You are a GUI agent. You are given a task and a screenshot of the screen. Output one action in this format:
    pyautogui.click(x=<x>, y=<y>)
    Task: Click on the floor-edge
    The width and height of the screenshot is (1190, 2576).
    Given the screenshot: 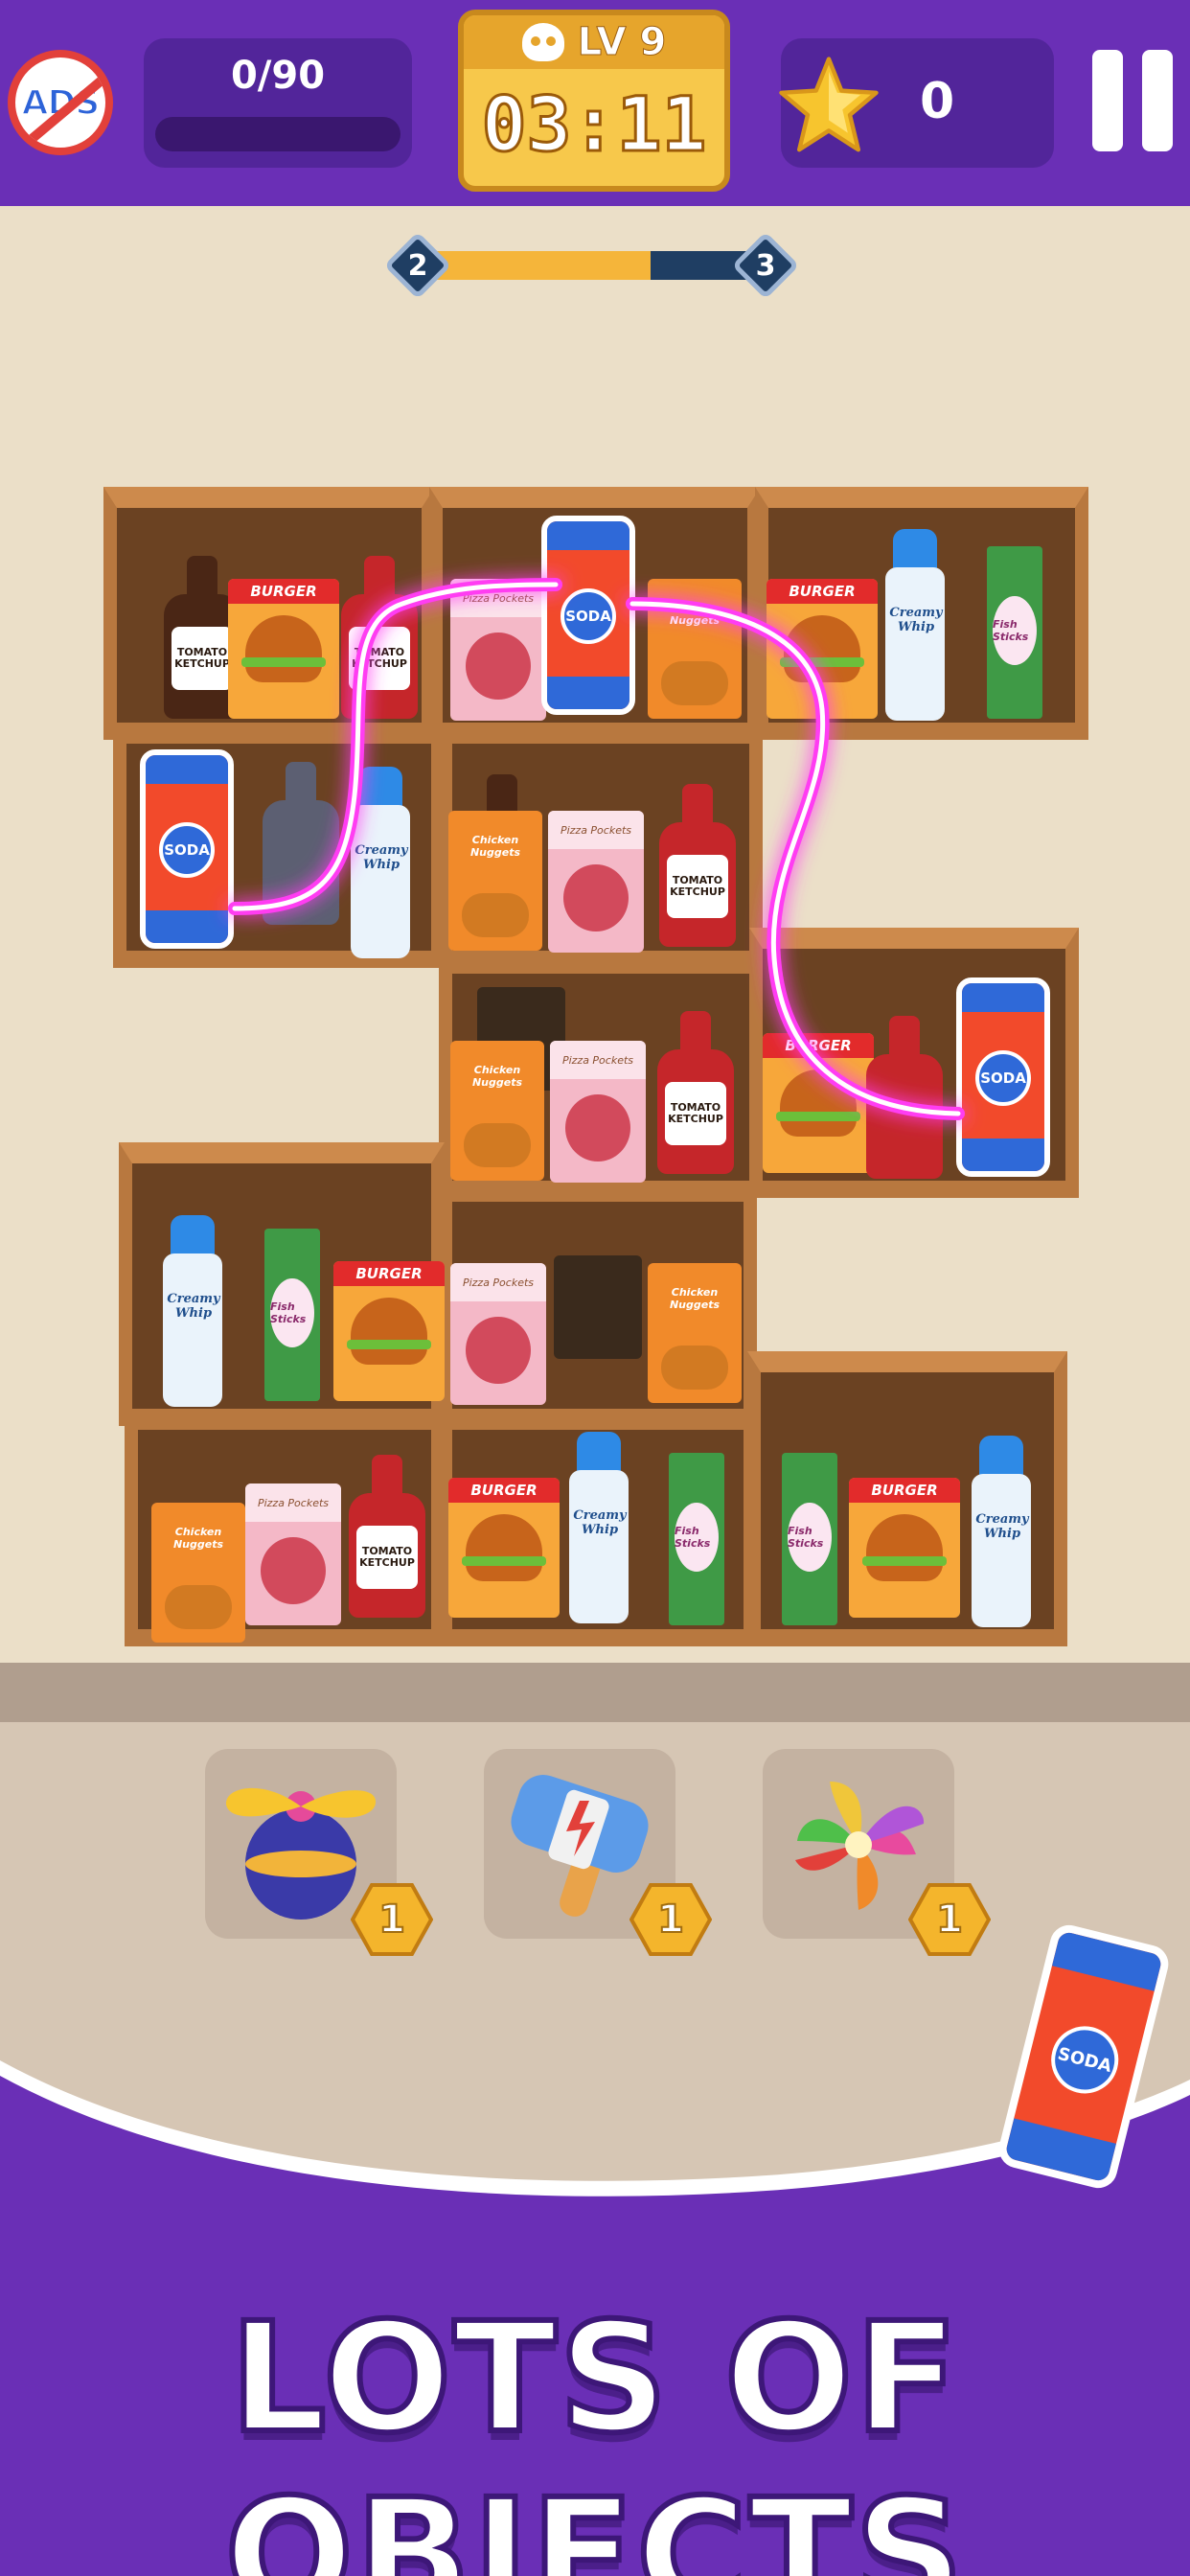 What is the action you would take?
    pyautogui.click(x=595, y=1692)
    